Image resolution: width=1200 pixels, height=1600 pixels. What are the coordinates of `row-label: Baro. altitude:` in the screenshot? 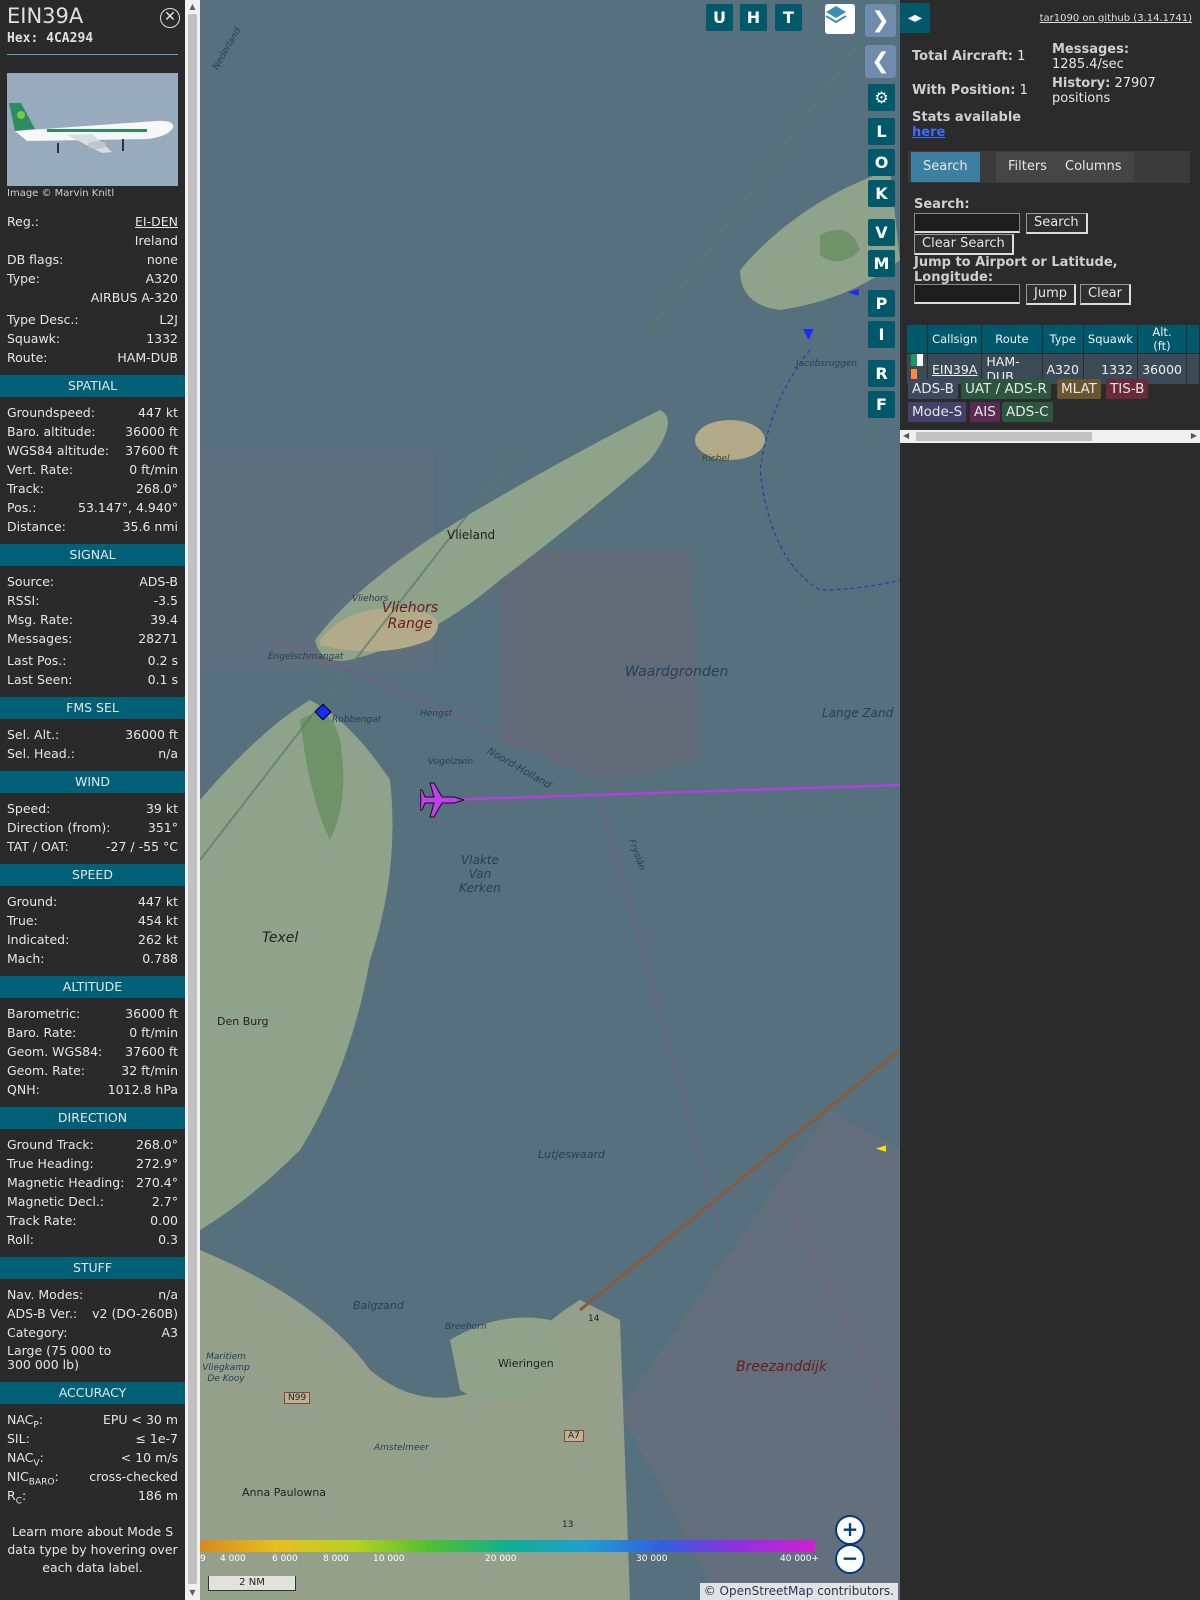 It's located at (51, 431).